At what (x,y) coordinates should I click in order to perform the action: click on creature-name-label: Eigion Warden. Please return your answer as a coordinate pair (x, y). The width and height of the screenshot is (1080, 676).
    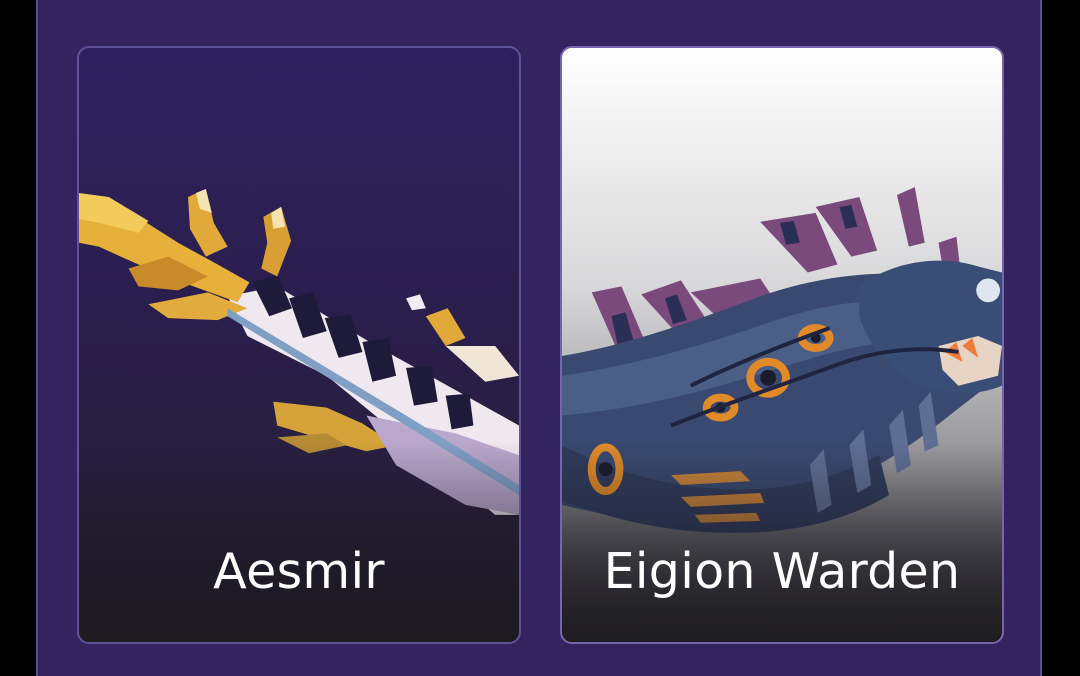
    Looking at the image, I should click on (782, 571).